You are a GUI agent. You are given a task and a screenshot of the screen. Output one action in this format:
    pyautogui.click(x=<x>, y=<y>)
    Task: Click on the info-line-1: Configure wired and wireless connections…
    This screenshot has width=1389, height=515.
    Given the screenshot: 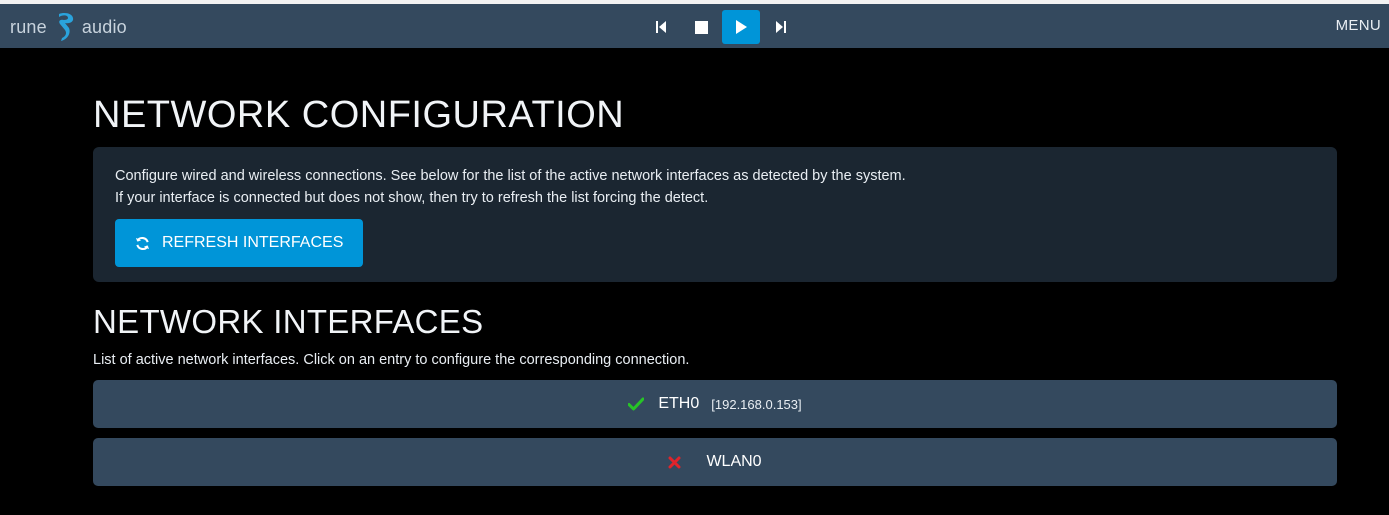 What is the action you would take?
    pyautogui.click(x=510, y=176)
    